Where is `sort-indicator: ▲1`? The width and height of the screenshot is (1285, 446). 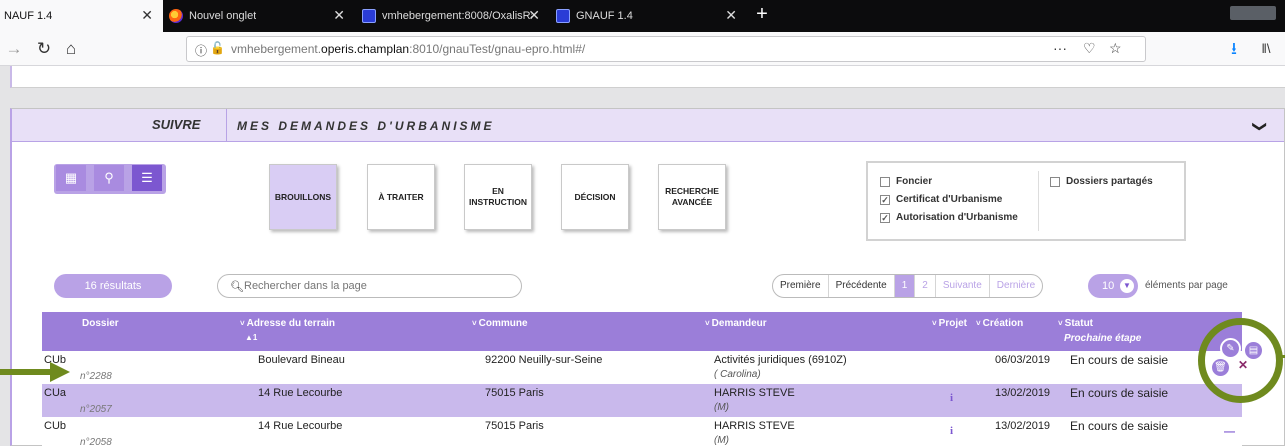 sort-indicator: ▲1 is located at coordinates (251, 337).